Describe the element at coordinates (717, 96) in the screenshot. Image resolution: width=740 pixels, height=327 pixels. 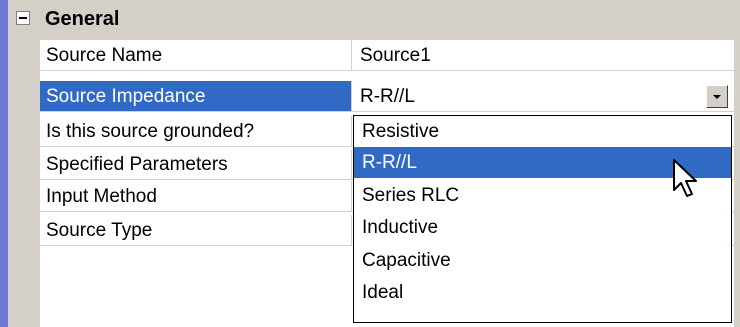
I see `chevron-down-icon` at that location.